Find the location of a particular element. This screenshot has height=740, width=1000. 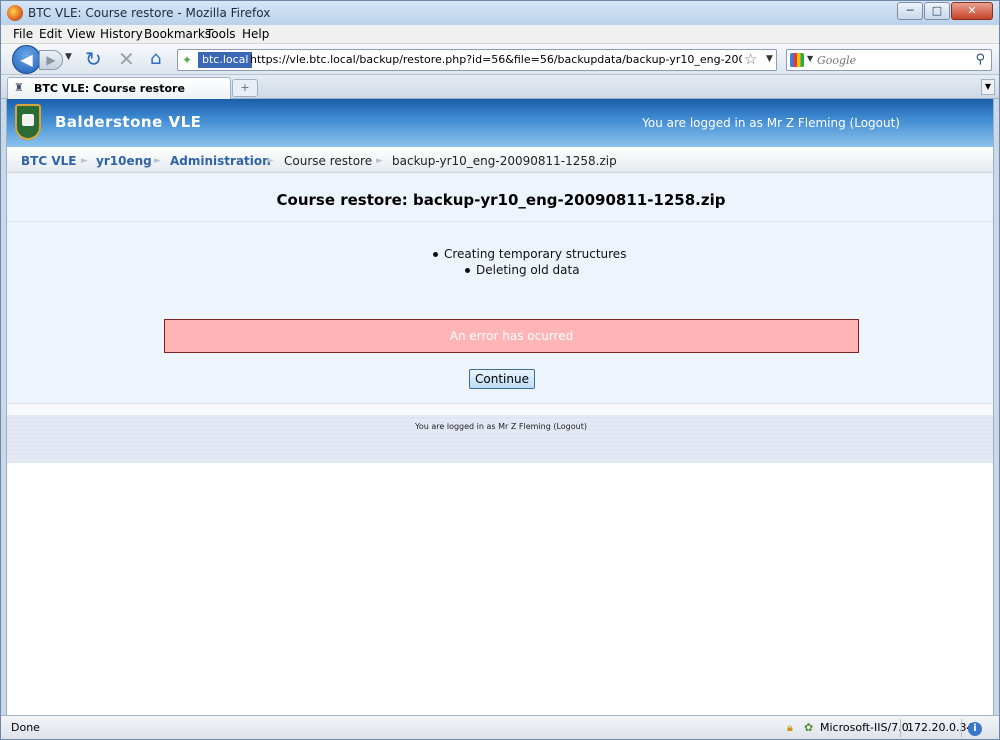

list-item: Creating temporary structures is located at coordinates (530, 254).